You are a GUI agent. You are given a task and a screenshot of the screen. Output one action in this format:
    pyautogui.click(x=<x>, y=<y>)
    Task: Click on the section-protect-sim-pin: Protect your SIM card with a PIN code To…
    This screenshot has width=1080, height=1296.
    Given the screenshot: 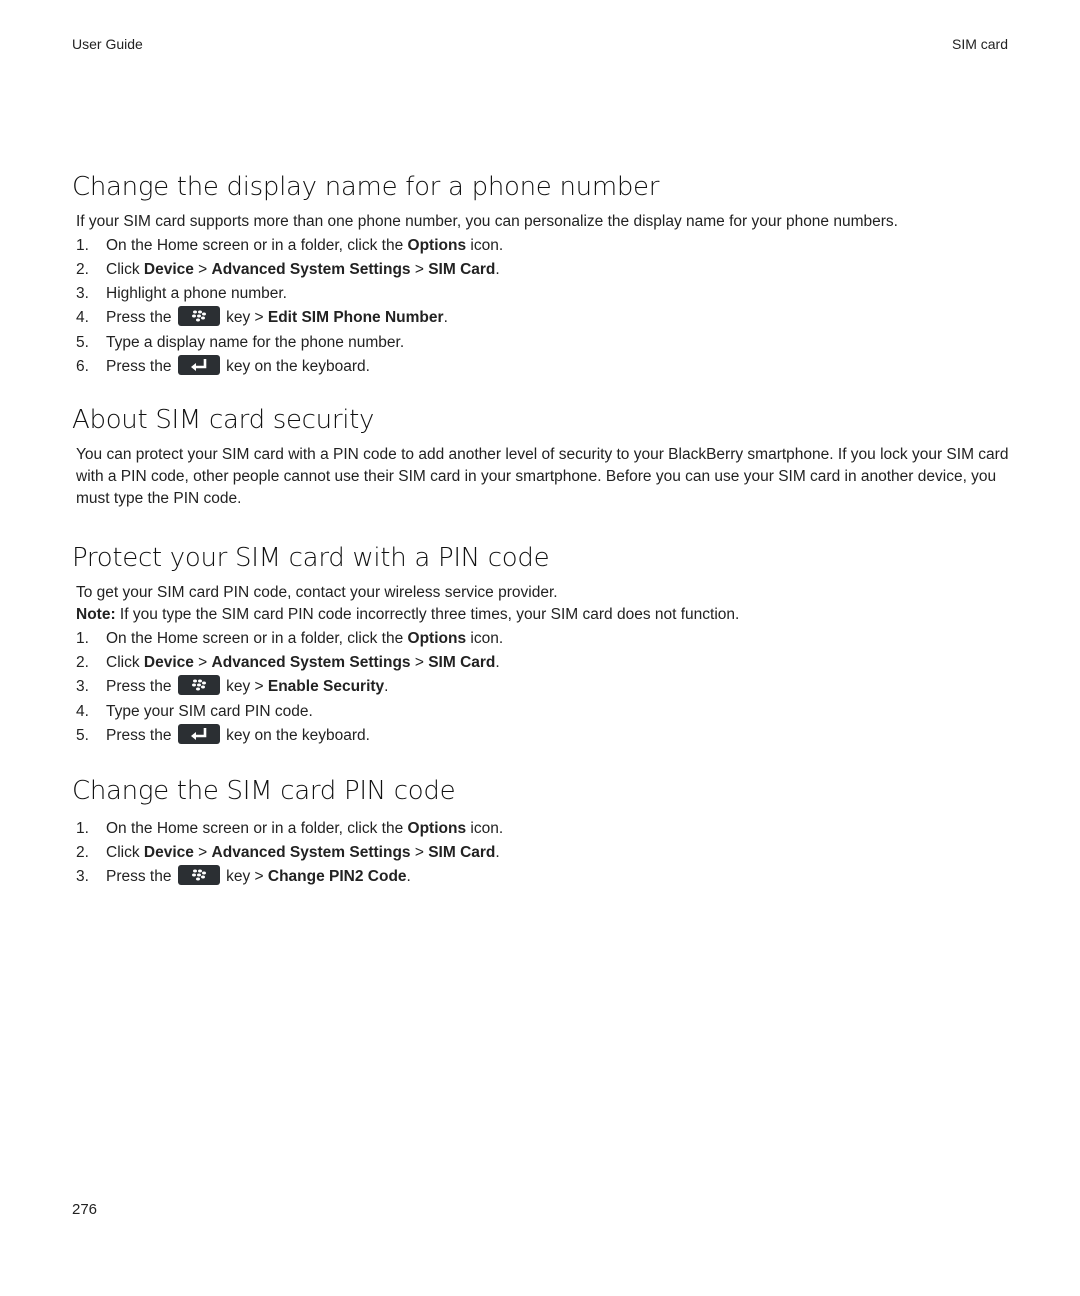 What is the action you would take?
    pyautogui.click(x=542, y=646)
    